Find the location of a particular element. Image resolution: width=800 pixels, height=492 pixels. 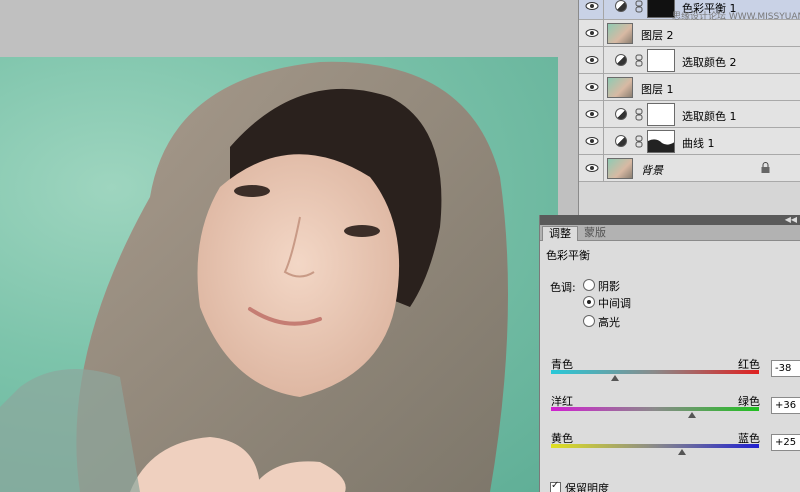

cyan-red-value-input: -38 is located at coordinates (785, 368).